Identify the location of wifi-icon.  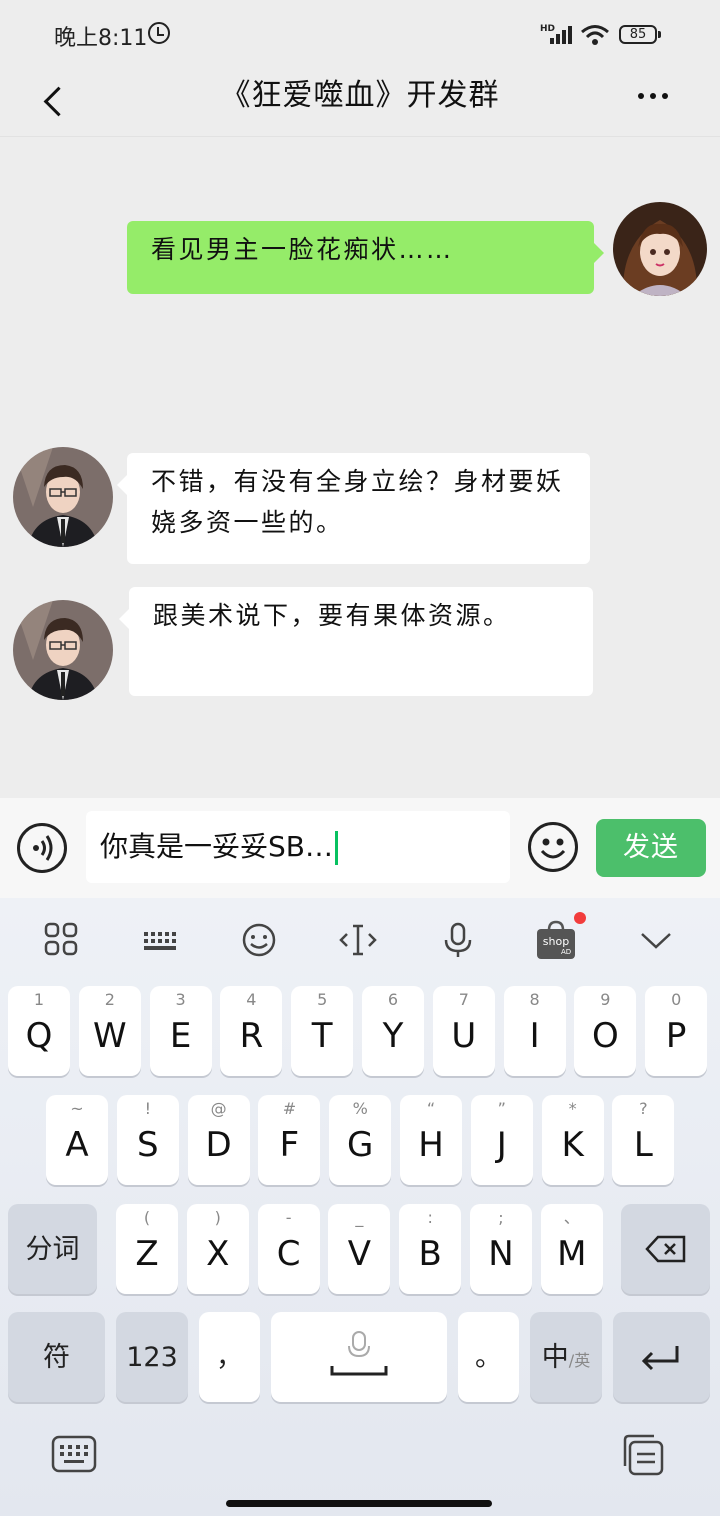
(595, 35).